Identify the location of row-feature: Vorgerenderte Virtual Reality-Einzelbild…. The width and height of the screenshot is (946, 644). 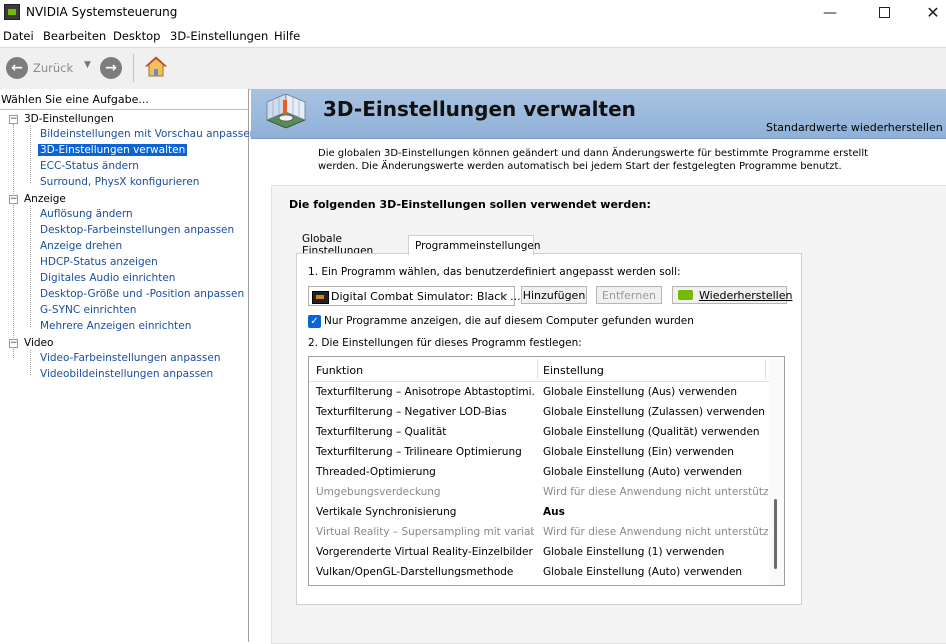
(424, 552).